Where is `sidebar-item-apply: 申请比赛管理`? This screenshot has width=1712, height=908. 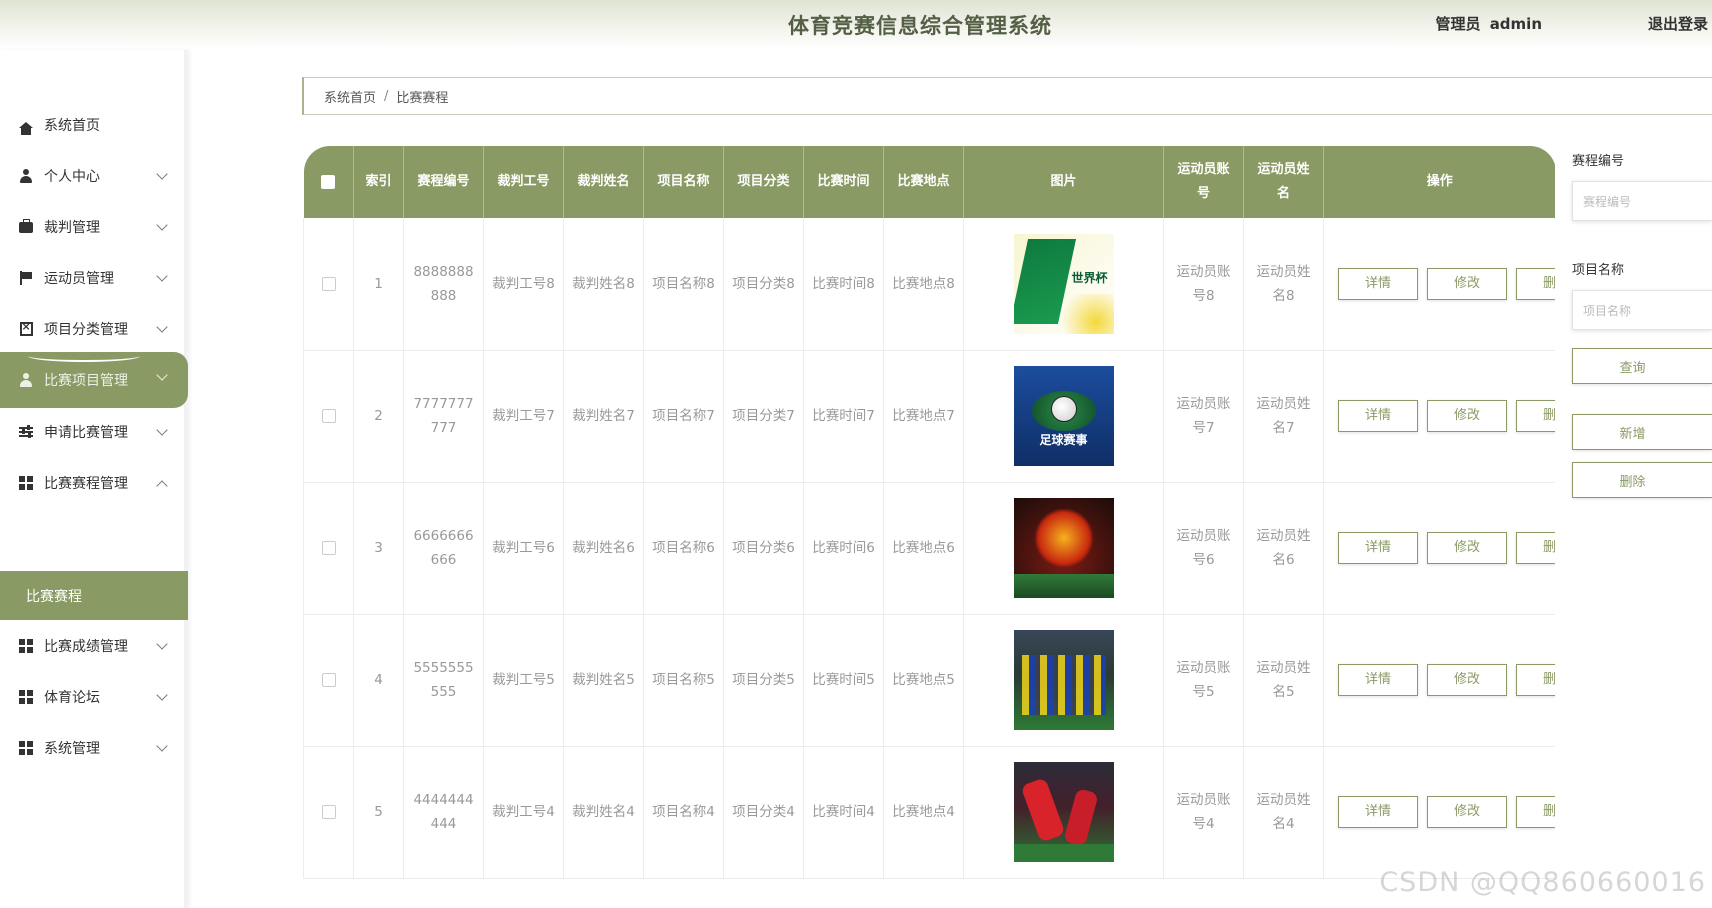 sidebar-item-apply: 申请比赛管理 is located at coordinates (94, 432).